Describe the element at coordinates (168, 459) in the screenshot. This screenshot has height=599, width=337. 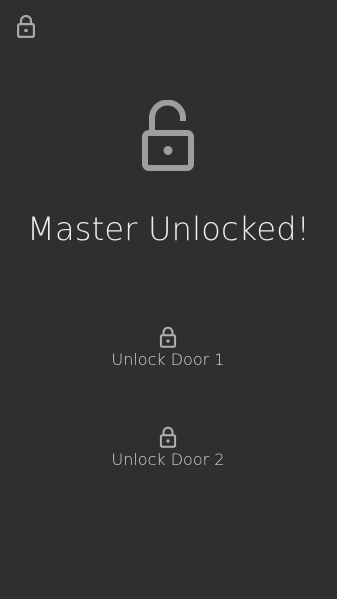
I see `door-label: Unlock Door 2` at that location.